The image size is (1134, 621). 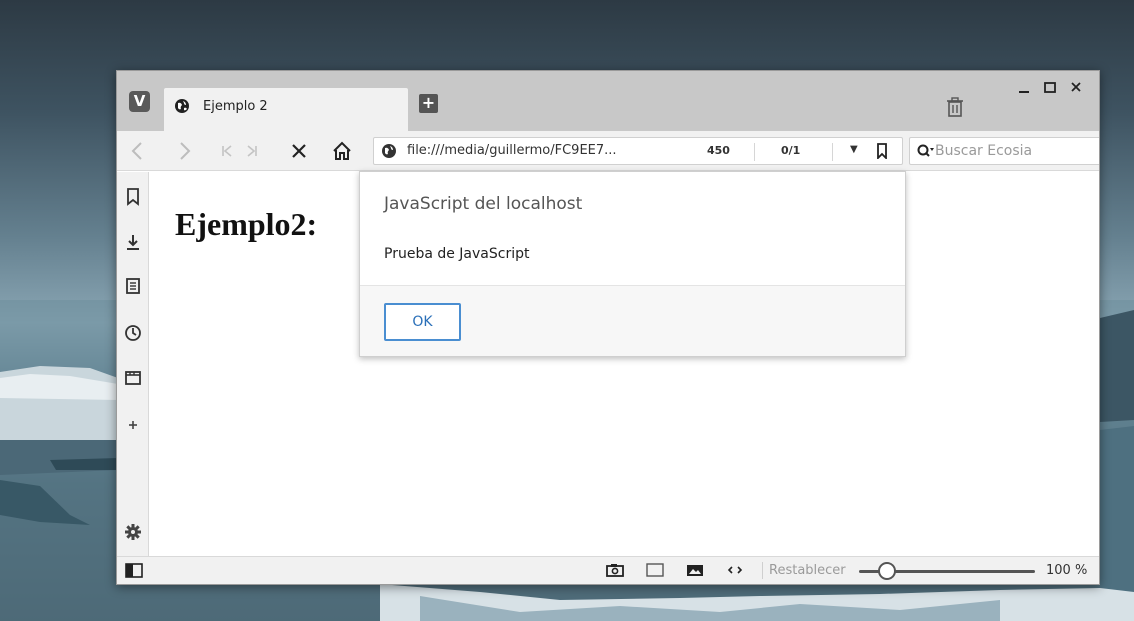 I want to click on globe-icon, so click(x=182, y=106).